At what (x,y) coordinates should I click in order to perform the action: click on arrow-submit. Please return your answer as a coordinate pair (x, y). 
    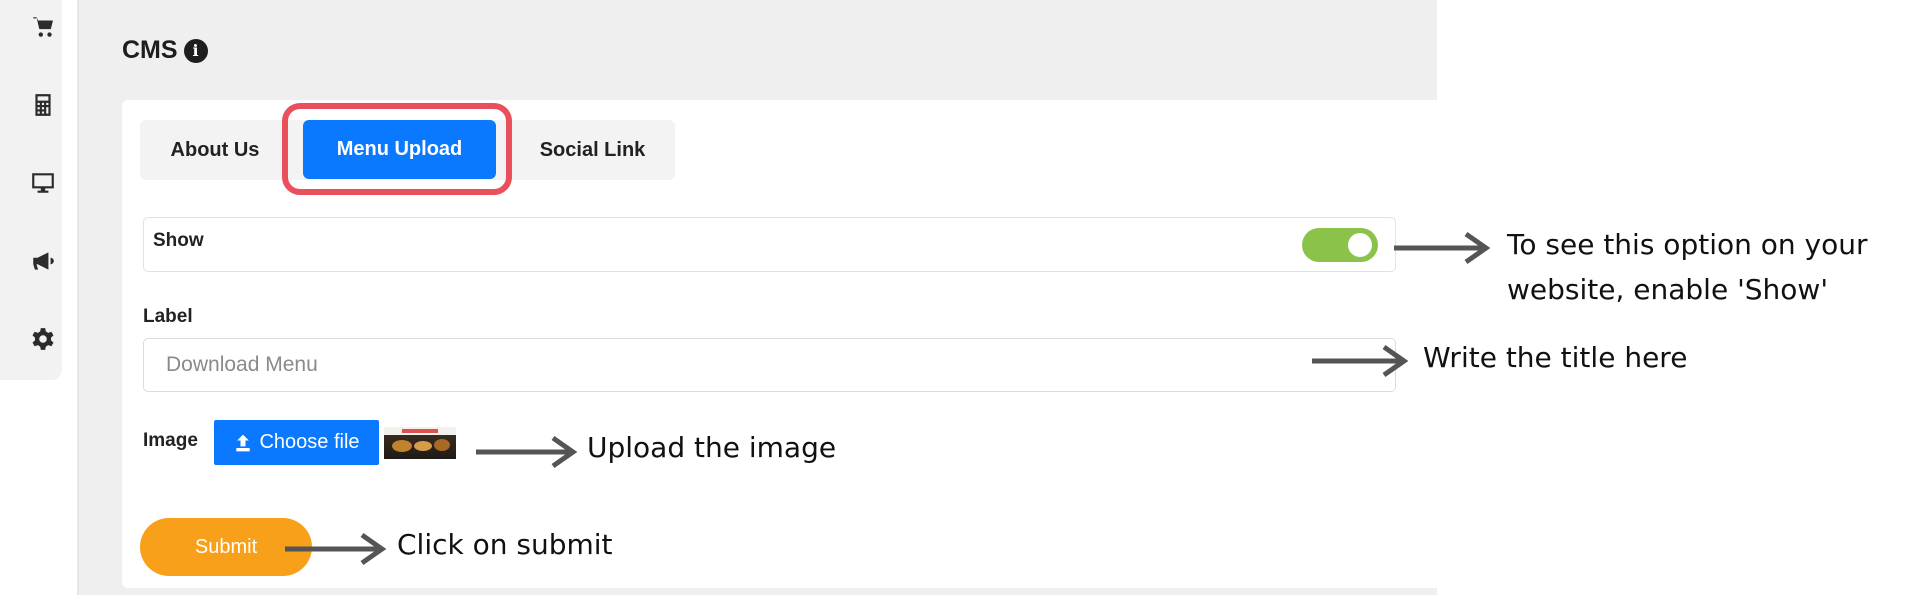
    Looking at the image, I should click on (336, 549).